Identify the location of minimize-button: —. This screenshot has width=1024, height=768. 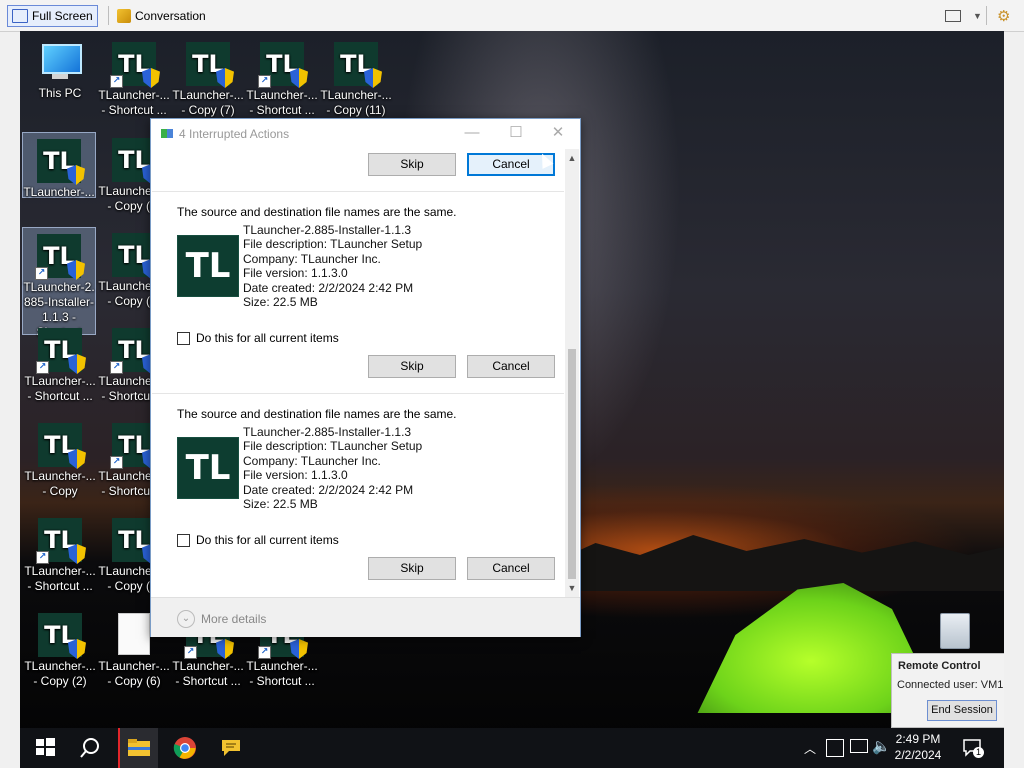
(472, 133).